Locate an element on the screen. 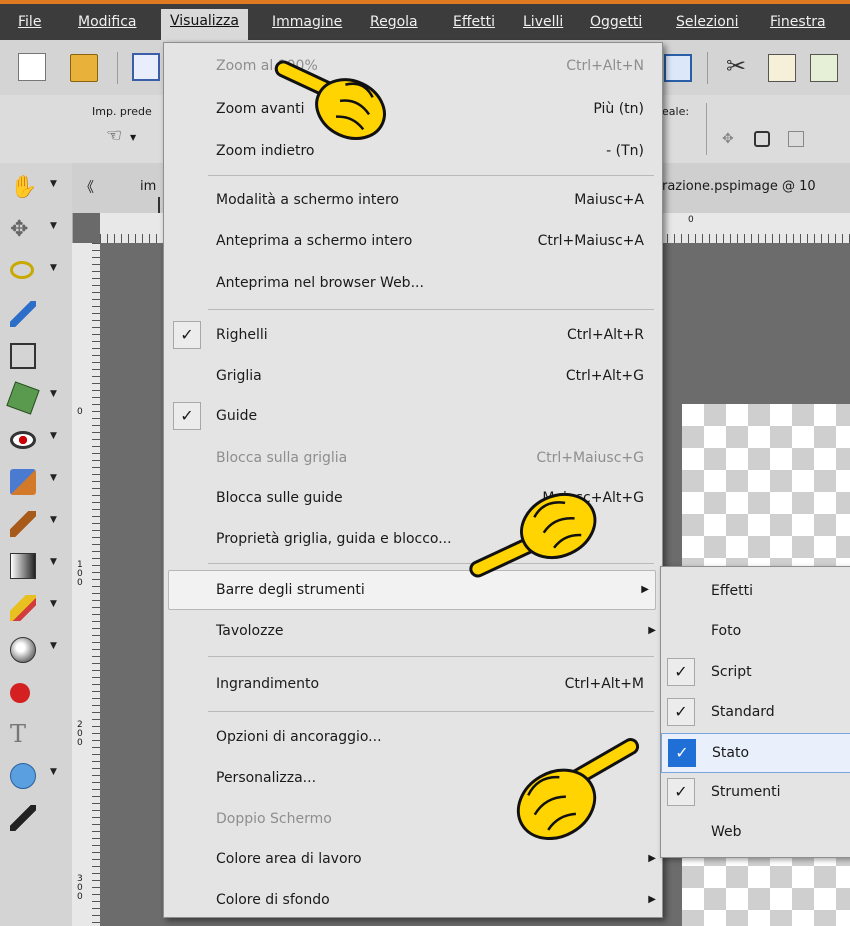  cut-icon: ✂ is located at coordinates (736, 66).